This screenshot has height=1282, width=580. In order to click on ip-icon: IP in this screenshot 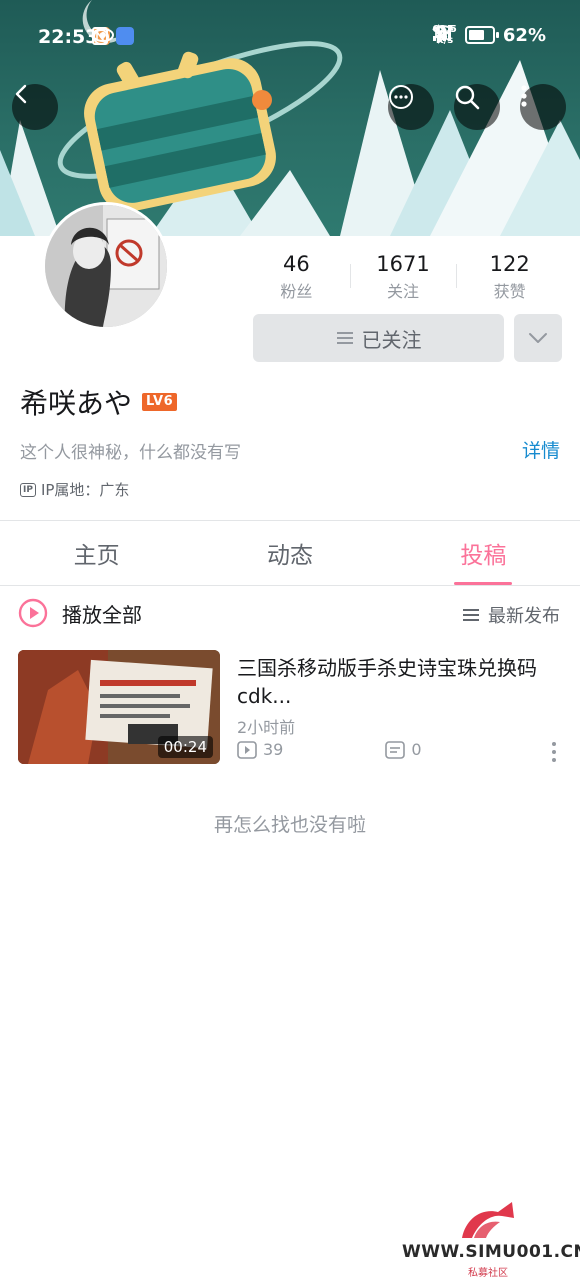, I will do `click(28, 489)`.